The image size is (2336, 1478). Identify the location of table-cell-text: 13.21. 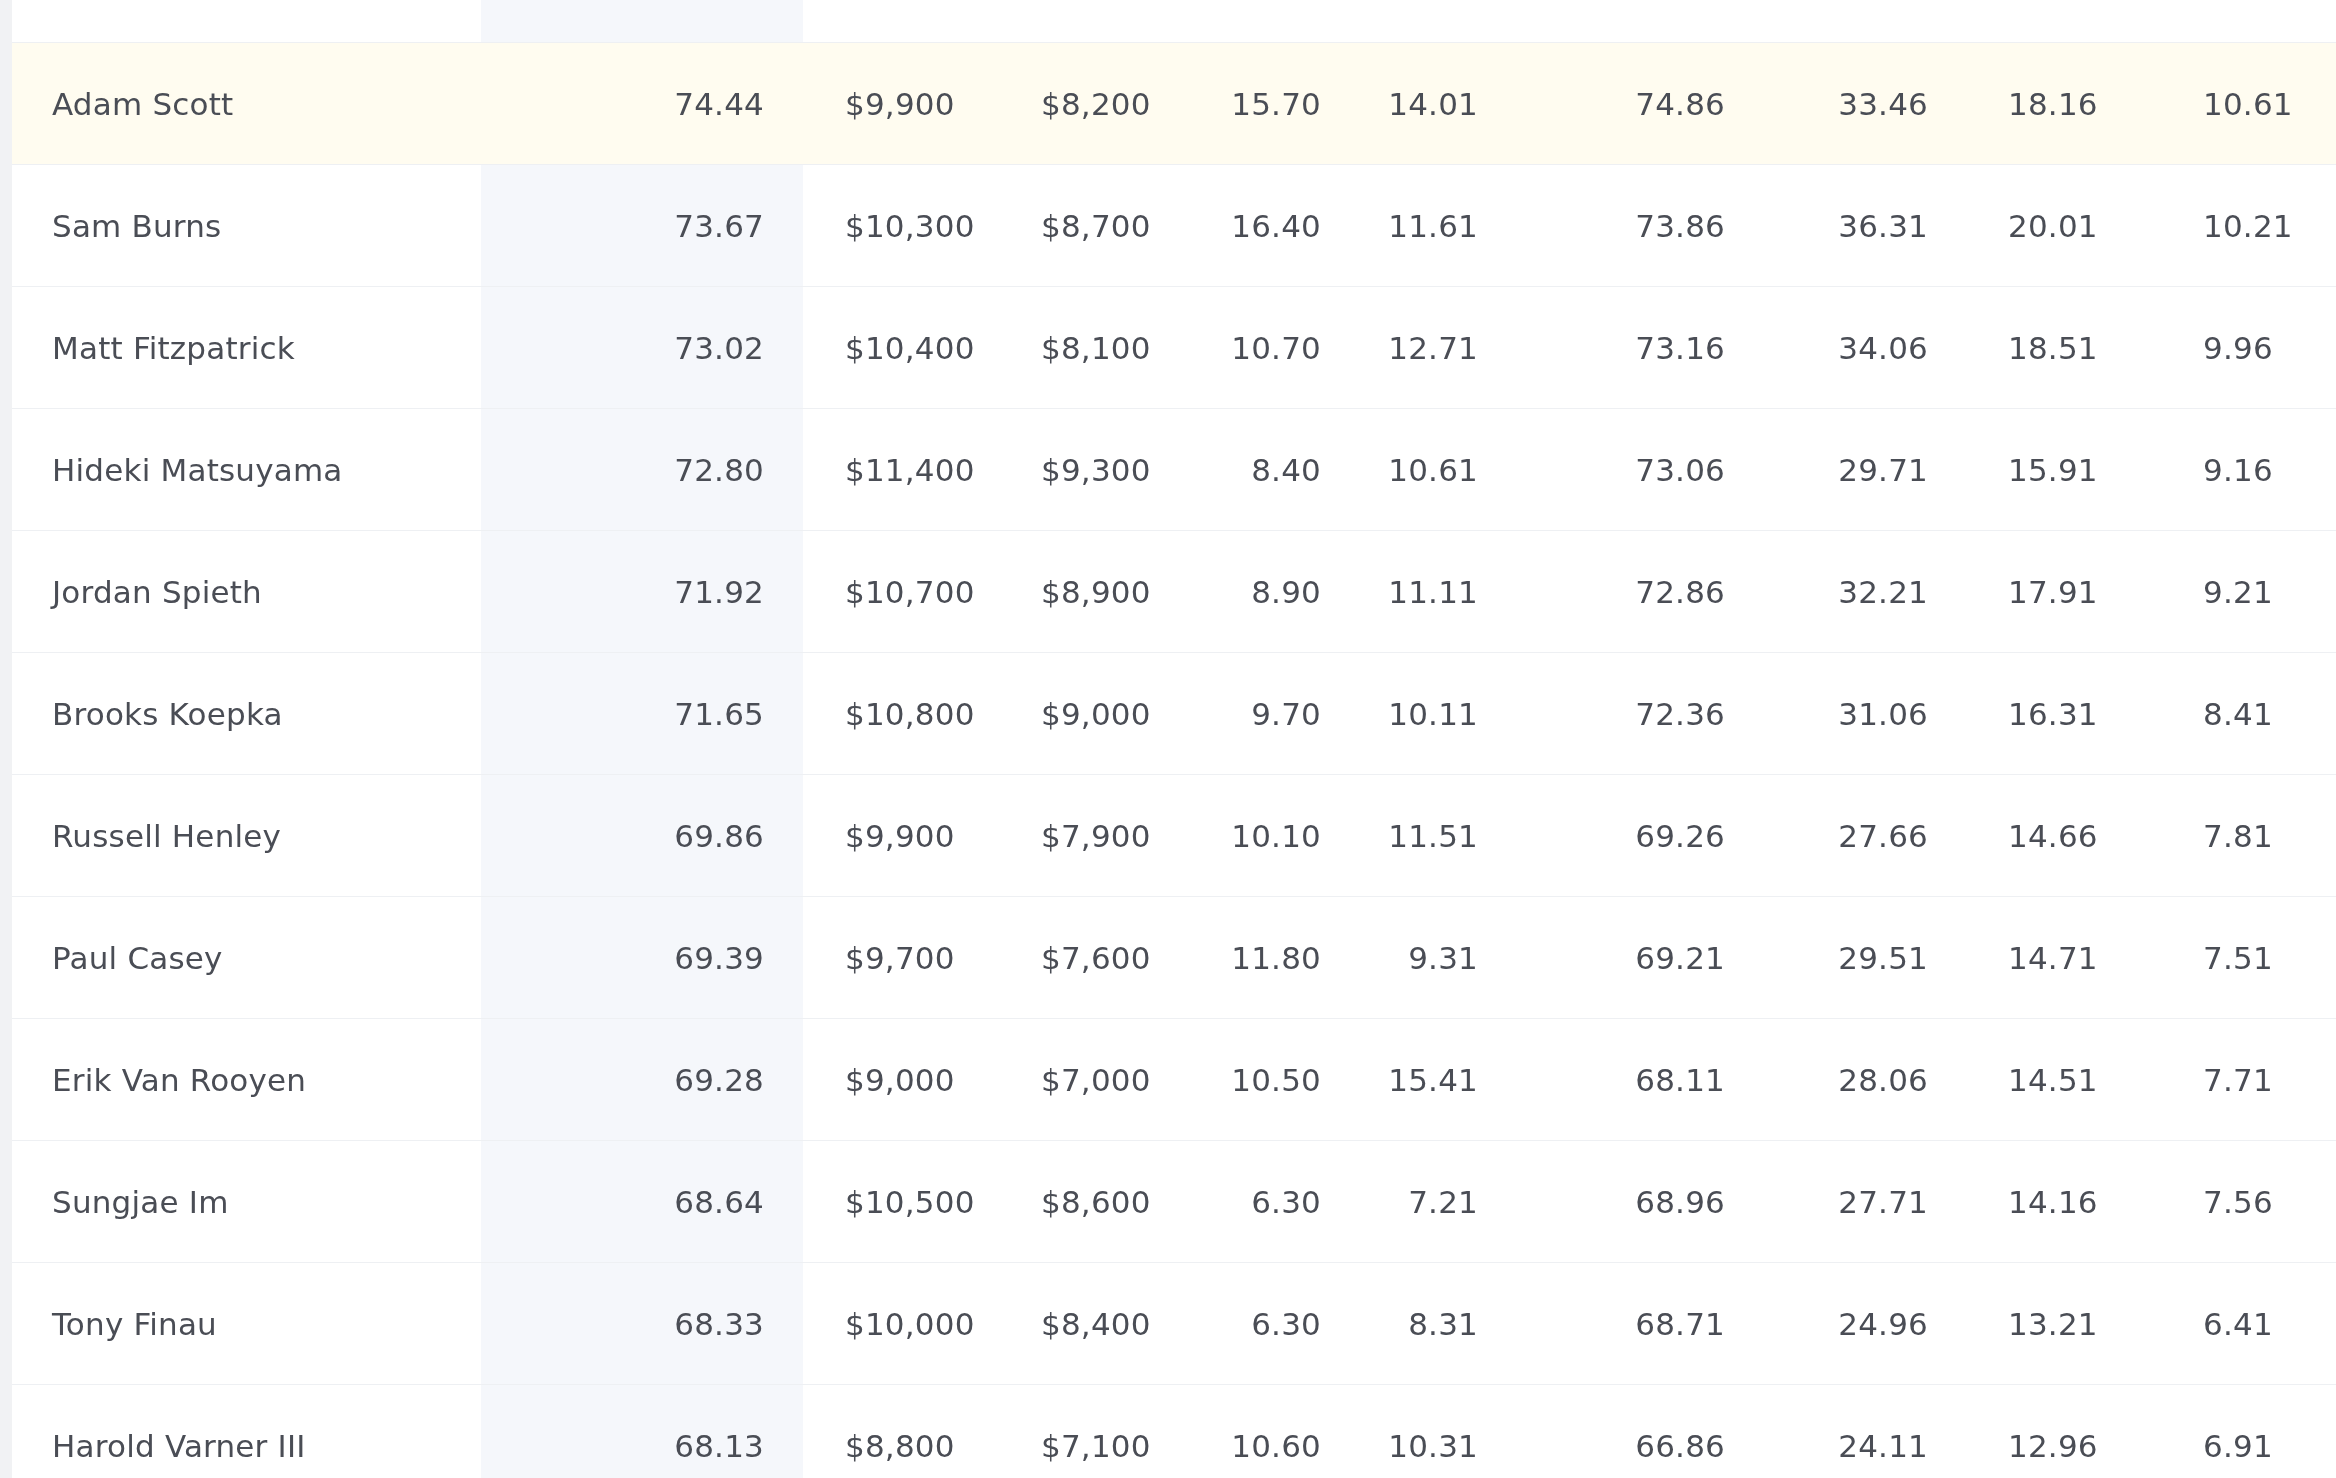
(2053, 1323).